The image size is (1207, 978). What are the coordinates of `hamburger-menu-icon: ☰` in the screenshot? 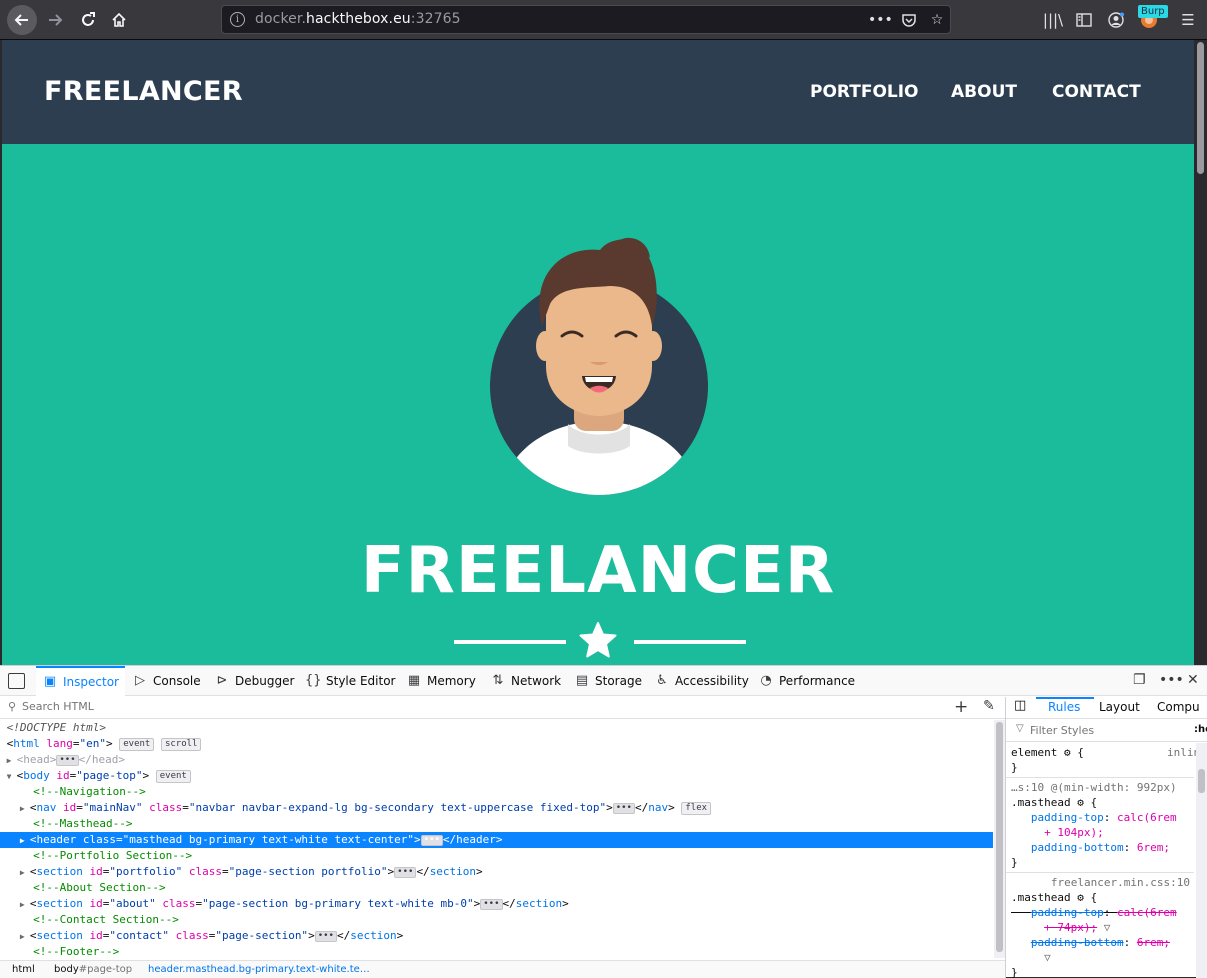 It's located at (1188, 20).